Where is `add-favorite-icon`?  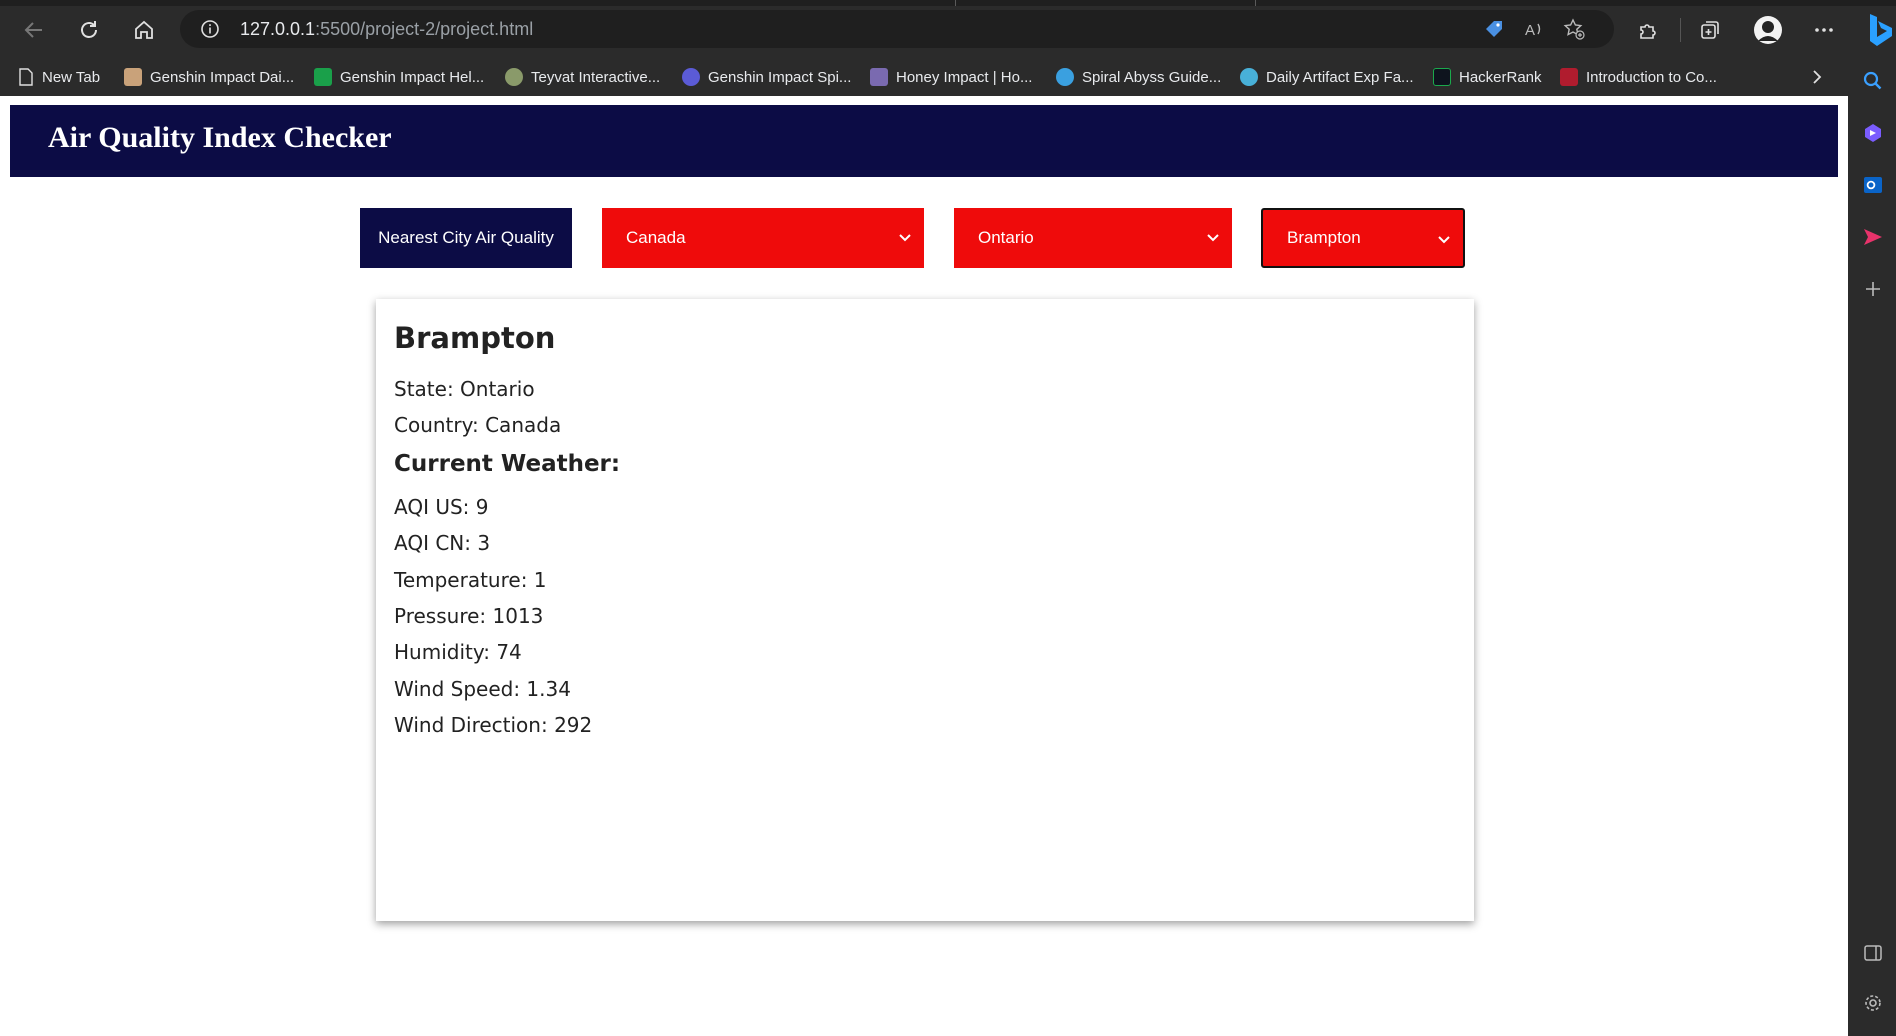 add-favorite-icon is located at coordinates (1574, 29).